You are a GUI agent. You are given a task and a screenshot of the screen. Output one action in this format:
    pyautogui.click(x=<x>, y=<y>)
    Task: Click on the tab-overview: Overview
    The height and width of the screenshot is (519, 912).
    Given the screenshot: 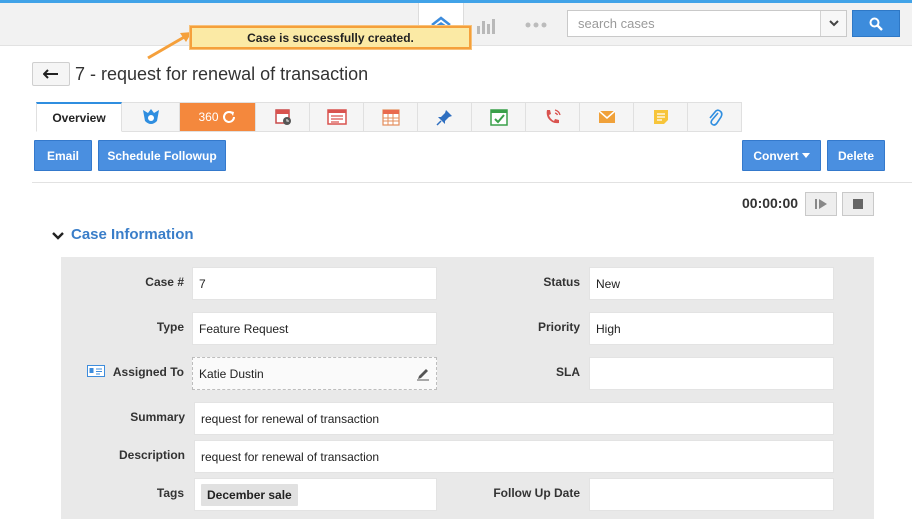 What is the action you would take?
    pyautogui.click(x=79, y=117)
    